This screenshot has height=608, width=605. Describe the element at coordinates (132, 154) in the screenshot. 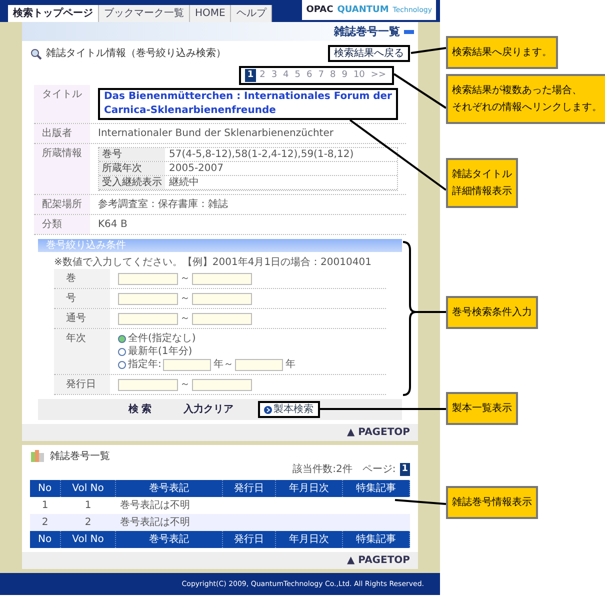

I see `holdings-label: 巻号` at that location.